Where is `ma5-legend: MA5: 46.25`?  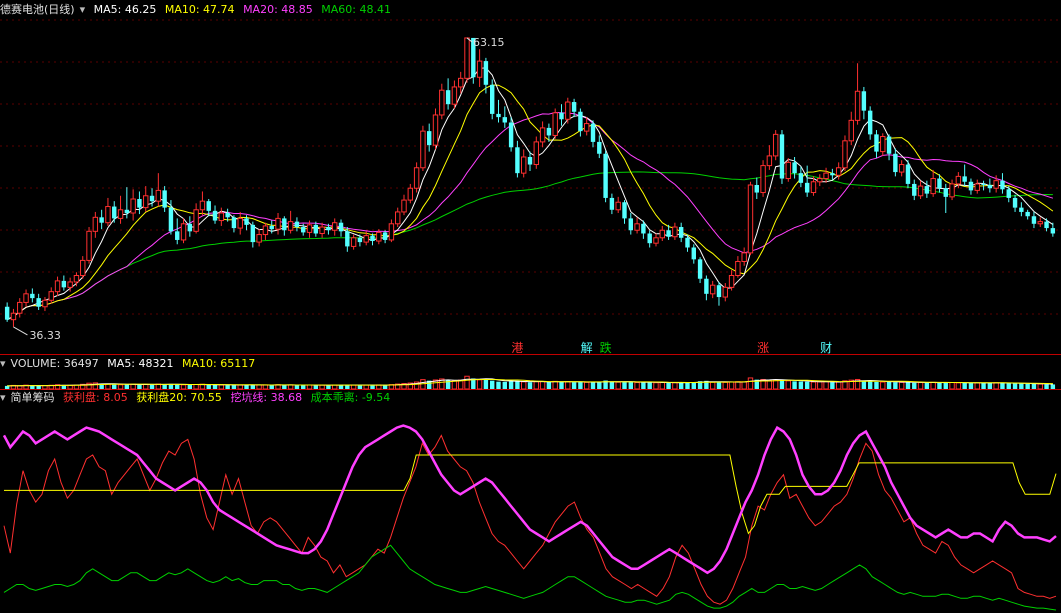
ma5-legend: MA5: 46.25 is located at coordinates (125, 9).